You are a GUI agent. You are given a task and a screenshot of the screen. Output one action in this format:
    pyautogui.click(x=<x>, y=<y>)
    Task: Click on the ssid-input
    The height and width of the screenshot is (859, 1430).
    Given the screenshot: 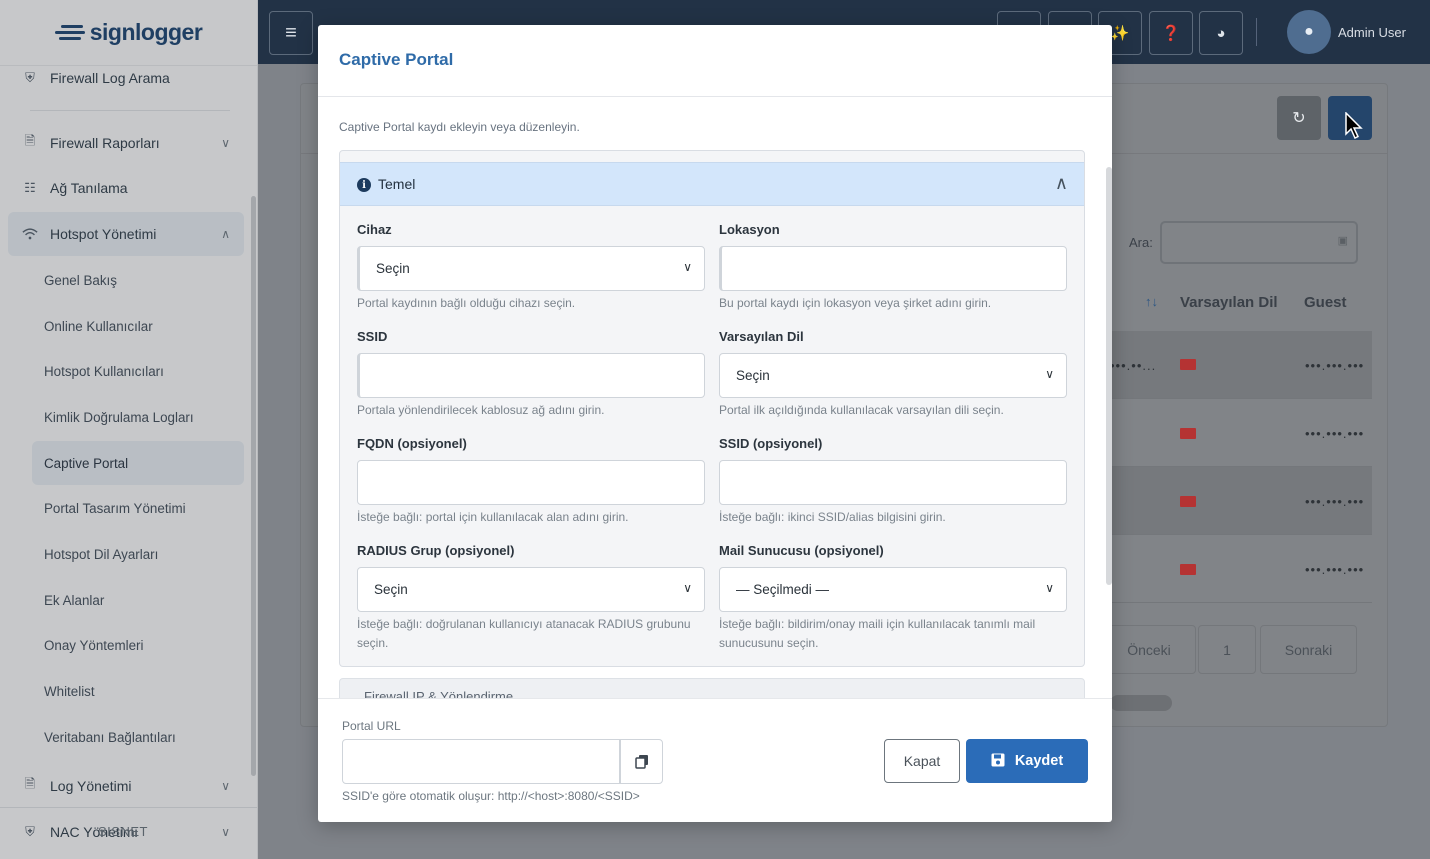 What is the action you would take?
    pyautogui.click(x=531, y=375)
    